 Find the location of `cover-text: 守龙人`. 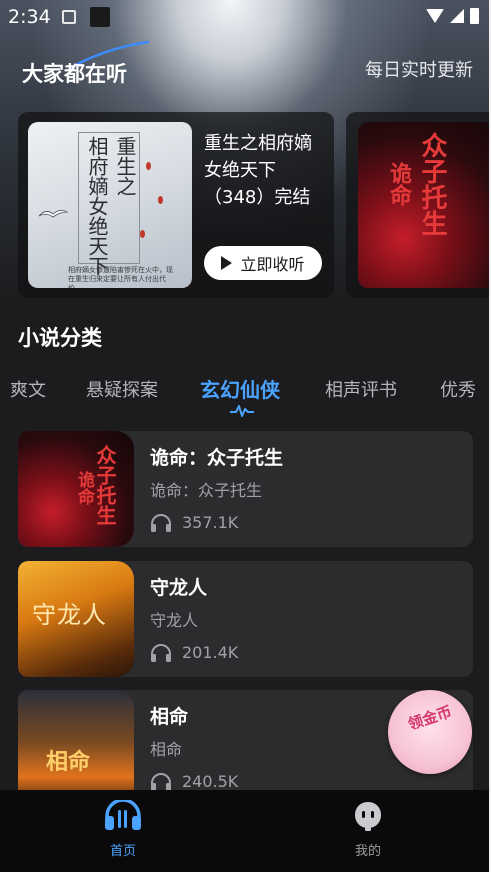

cover-text: 守龙人 is located at coordinates (69, 615).